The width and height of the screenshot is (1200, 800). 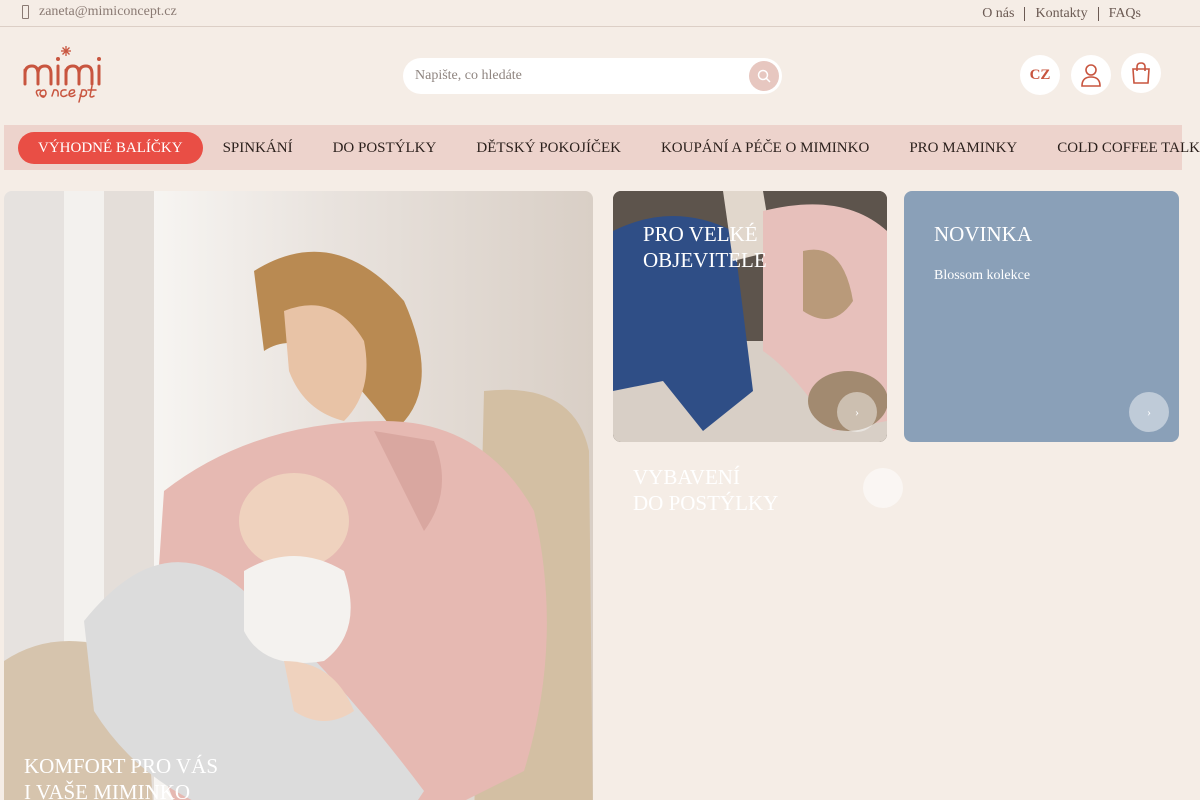 What do you see at coordinates (706, 503) in the screenshot?
I see `bedding-title-line2: DO POSTÝLKY` at bounding box center [706, 503].